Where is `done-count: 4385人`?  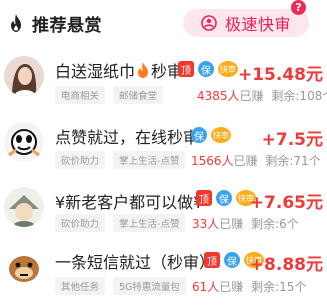
done-count: 4385人 is located at coordinates (218, 96).